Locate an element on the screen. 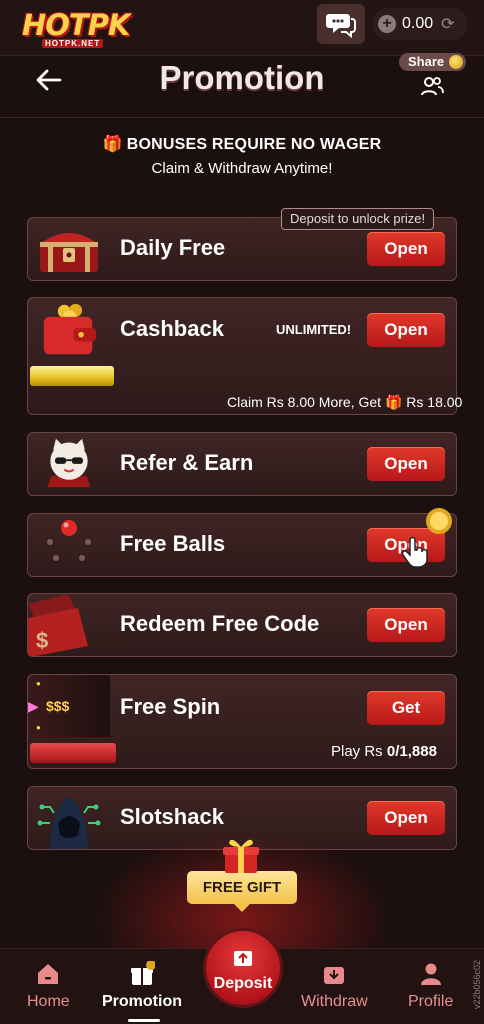 Image resolution: width=484 pixels, height=1024 pixels. notice-title-text: BONUSES REQUIRE NO WAGER is located at coordinates (254, 144).